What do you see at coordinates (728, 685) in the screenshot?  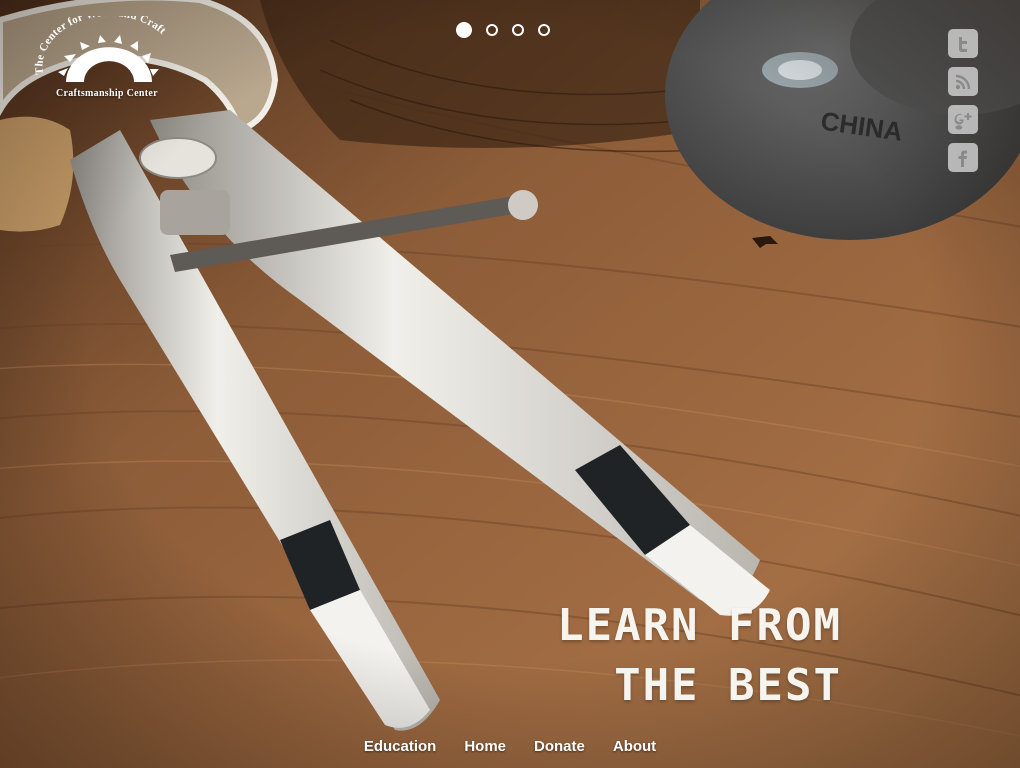 I see `hero-headline-line-2: THE BEST` at bounding box center [728, 685].